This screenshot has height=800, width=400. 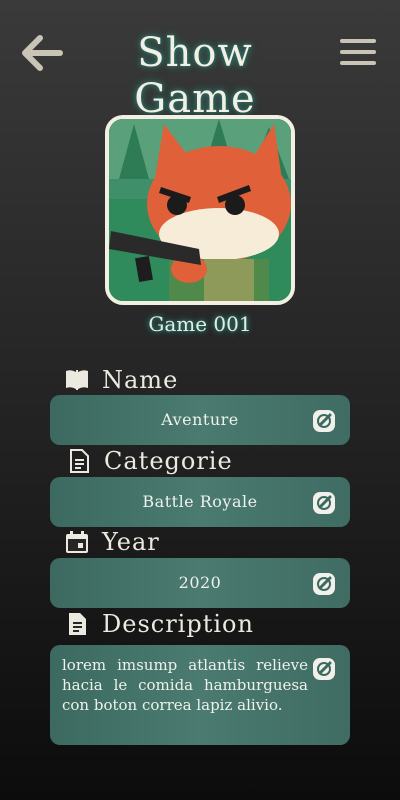 I want to click on description-label-row: Description, so click(x=159, y=624).